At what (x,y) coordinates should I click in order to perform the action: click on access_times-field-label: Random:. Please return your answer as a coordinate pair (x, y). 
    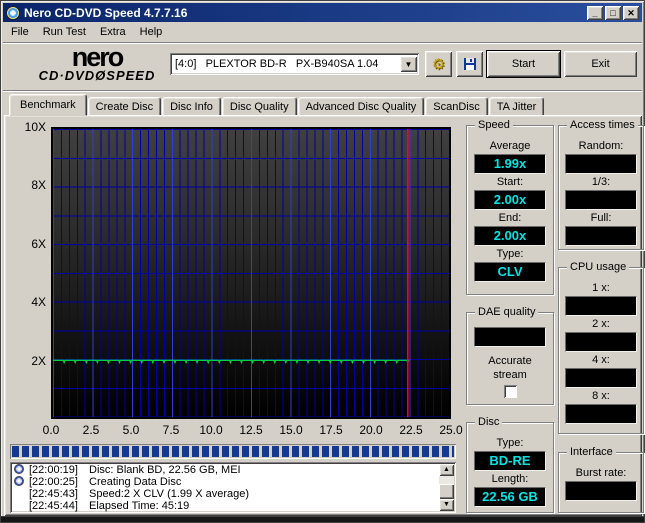
    Looking at the image, I should click on (601, 146).